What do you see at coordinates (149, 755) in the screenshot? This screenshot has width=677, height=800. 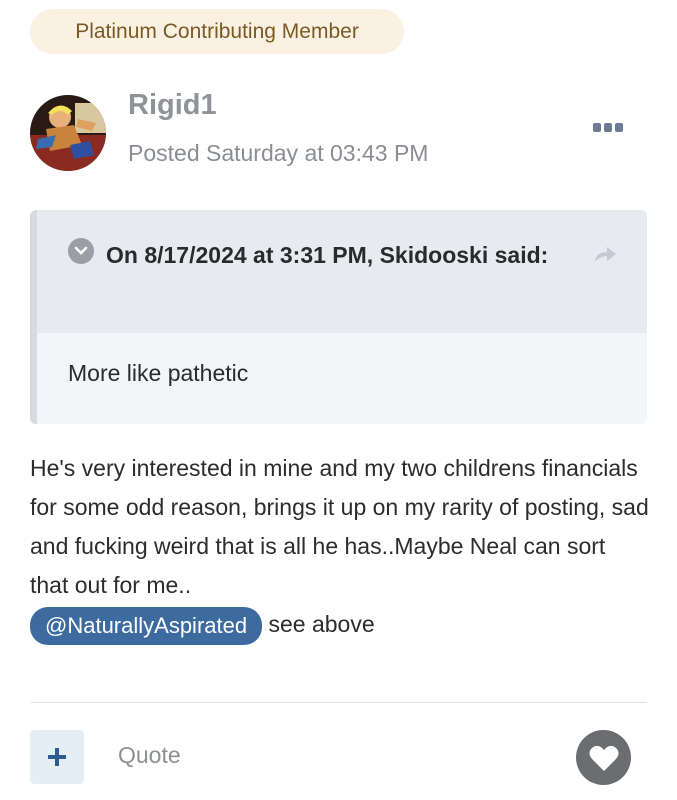 I see `quote-button: Quote` at bounding box center [149, 755].